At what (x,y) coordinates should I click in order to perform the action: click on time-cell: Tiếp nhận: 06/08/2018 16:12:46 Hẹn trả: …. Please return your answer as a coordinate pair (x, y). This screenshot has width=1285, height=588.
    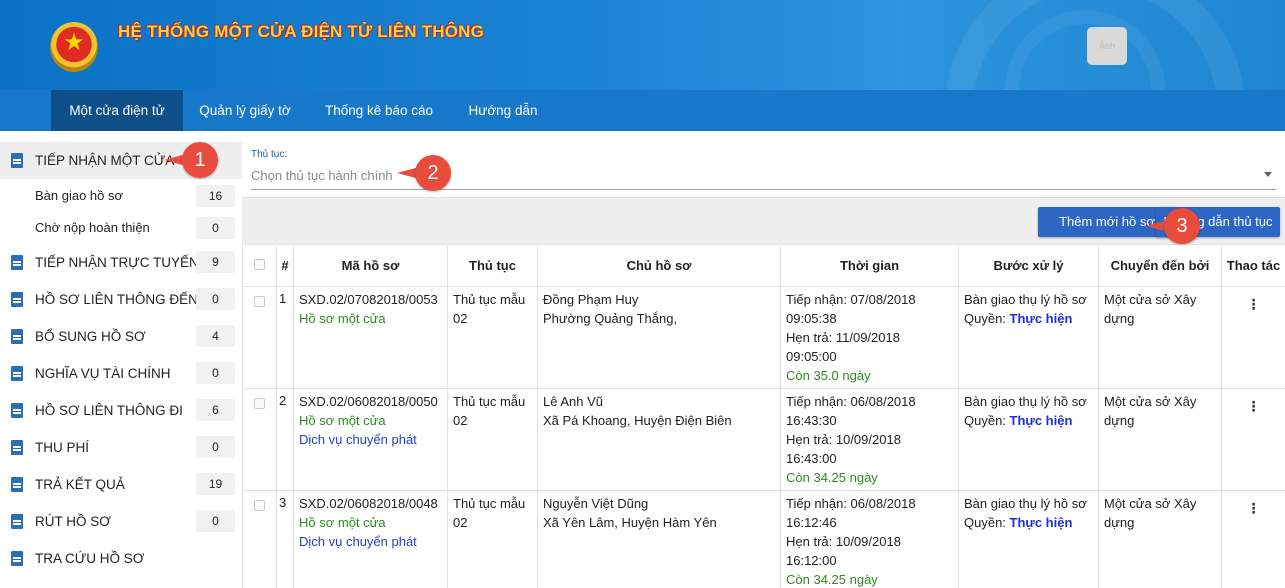
    Looking at the image, I should click on (869, 539).